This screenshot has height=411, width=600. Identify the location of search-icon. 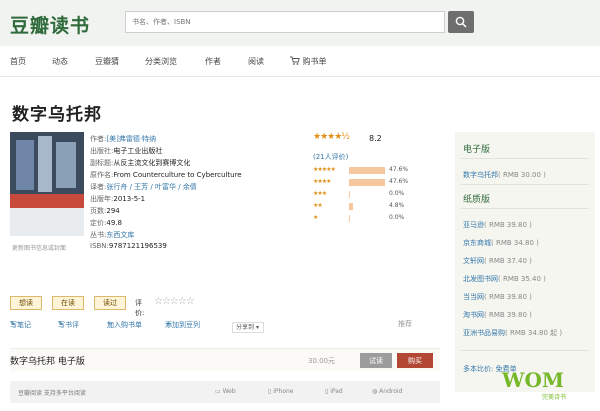
(461, 22).